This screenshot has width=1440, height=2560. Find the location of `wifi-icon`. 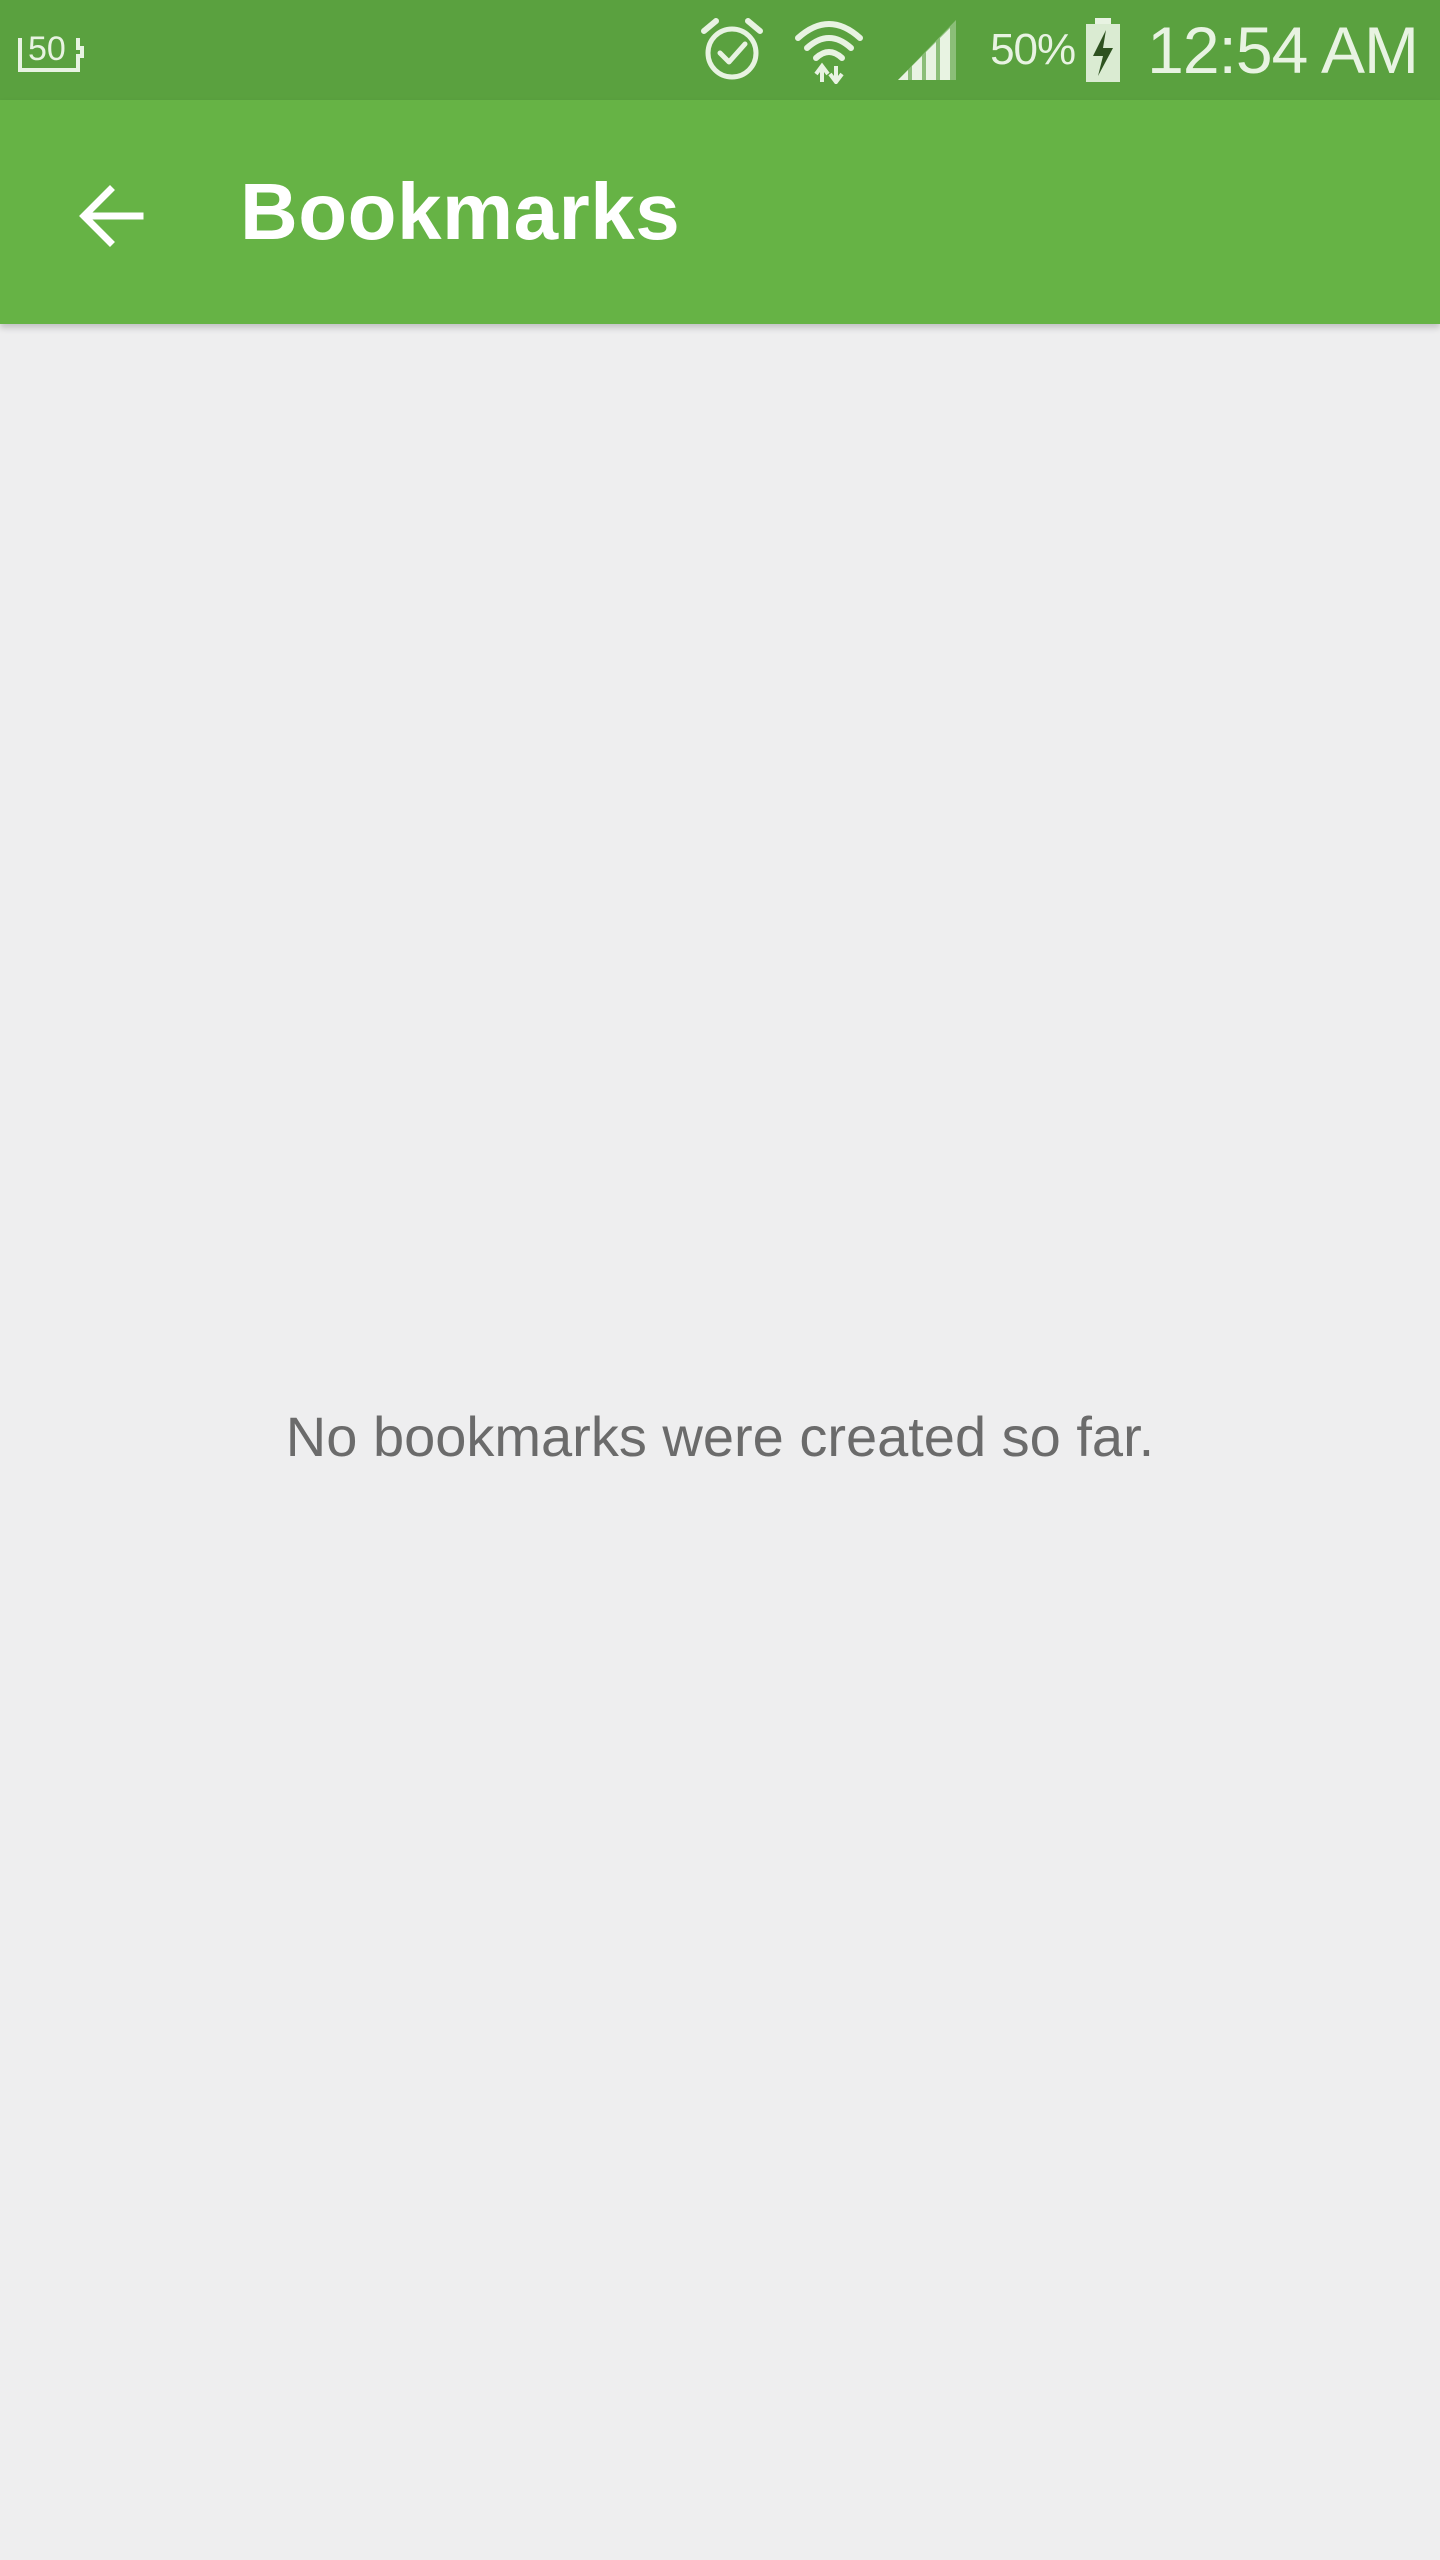

wifi-icon is located at coordinates (829, 52).